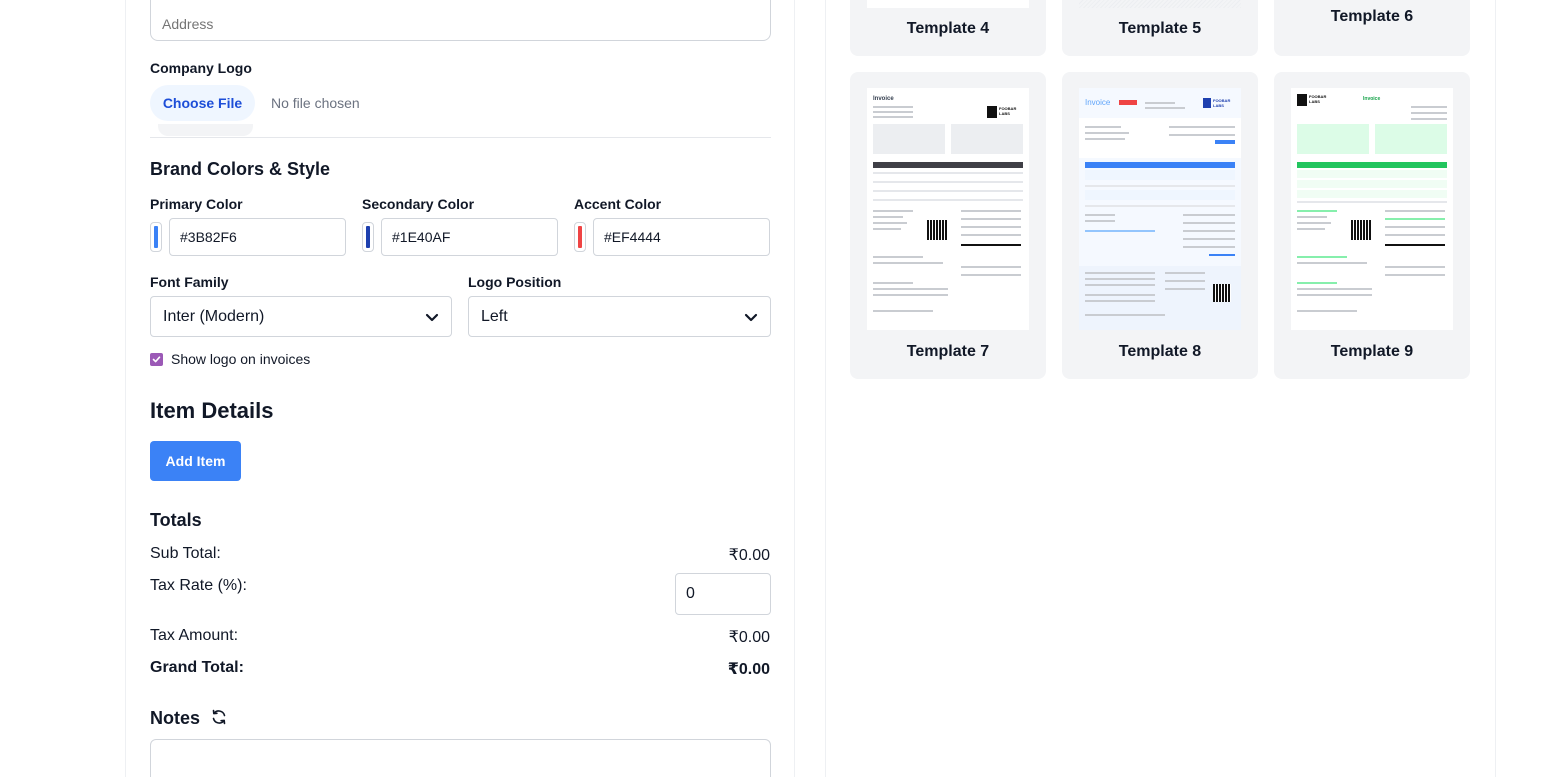 This screenshot has width=1565, height=777. I want to click on grand-total-value: ₹0.00, so click(748, 669).